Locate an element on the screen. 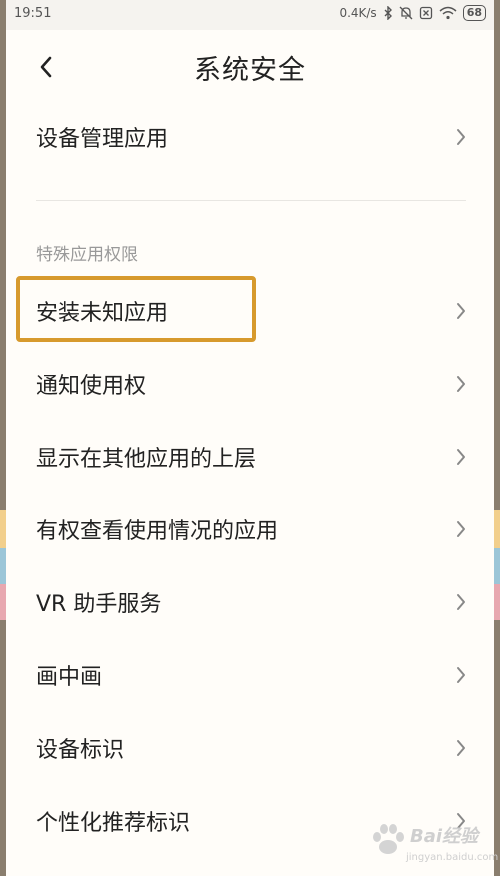 Image resolution: width=500 pixels, height=876 pixels. settings-row-display-over-apps: 显示在其他应用的上层 is located at coordinates (250, 457).